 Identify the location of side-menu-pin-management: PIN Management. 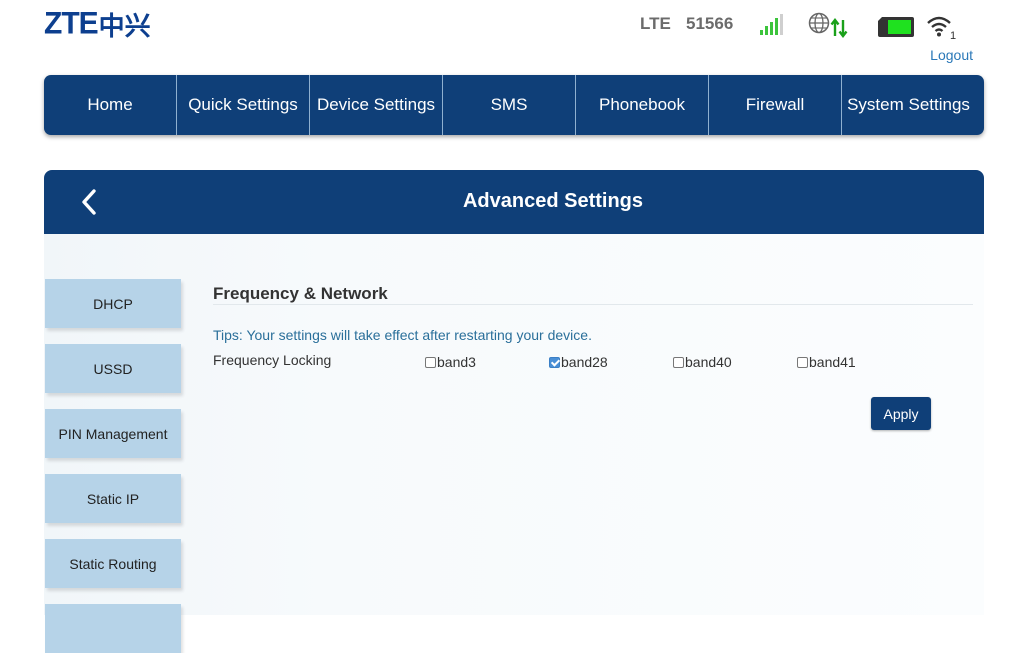
(113, 433).